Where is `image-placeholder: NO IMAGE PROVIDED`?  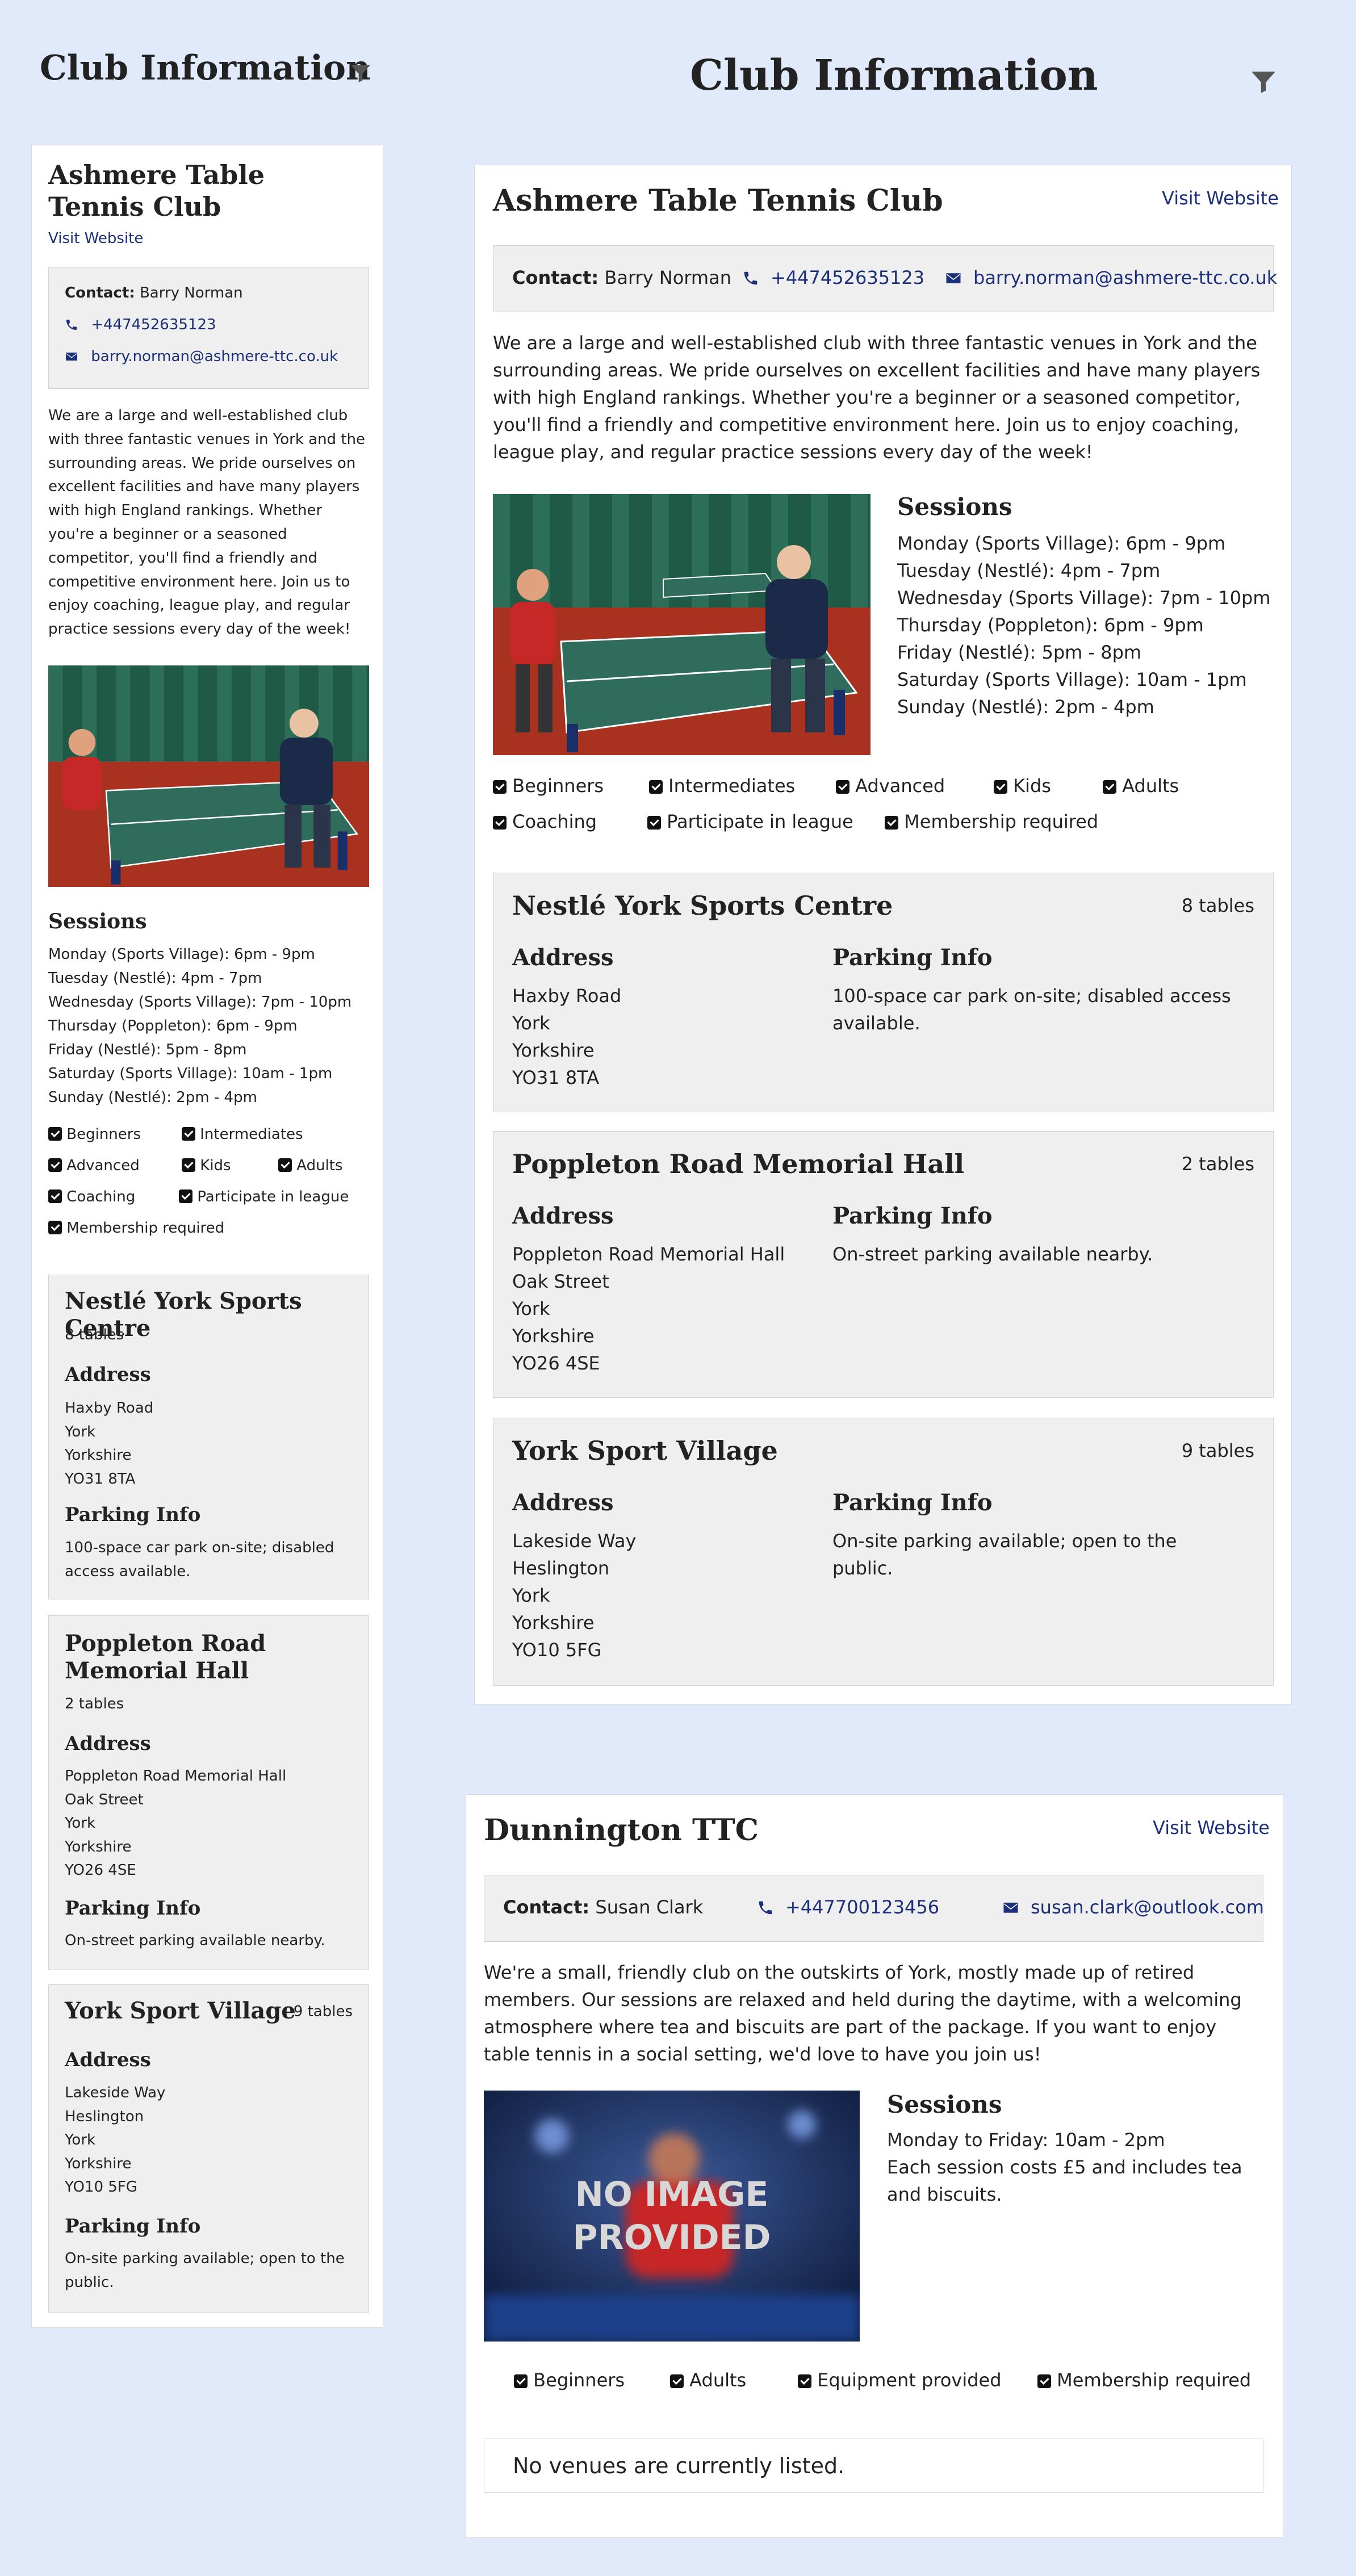 image-placeholder: NO IMAGE PROVIDED is located at coordinates (672, 2216).